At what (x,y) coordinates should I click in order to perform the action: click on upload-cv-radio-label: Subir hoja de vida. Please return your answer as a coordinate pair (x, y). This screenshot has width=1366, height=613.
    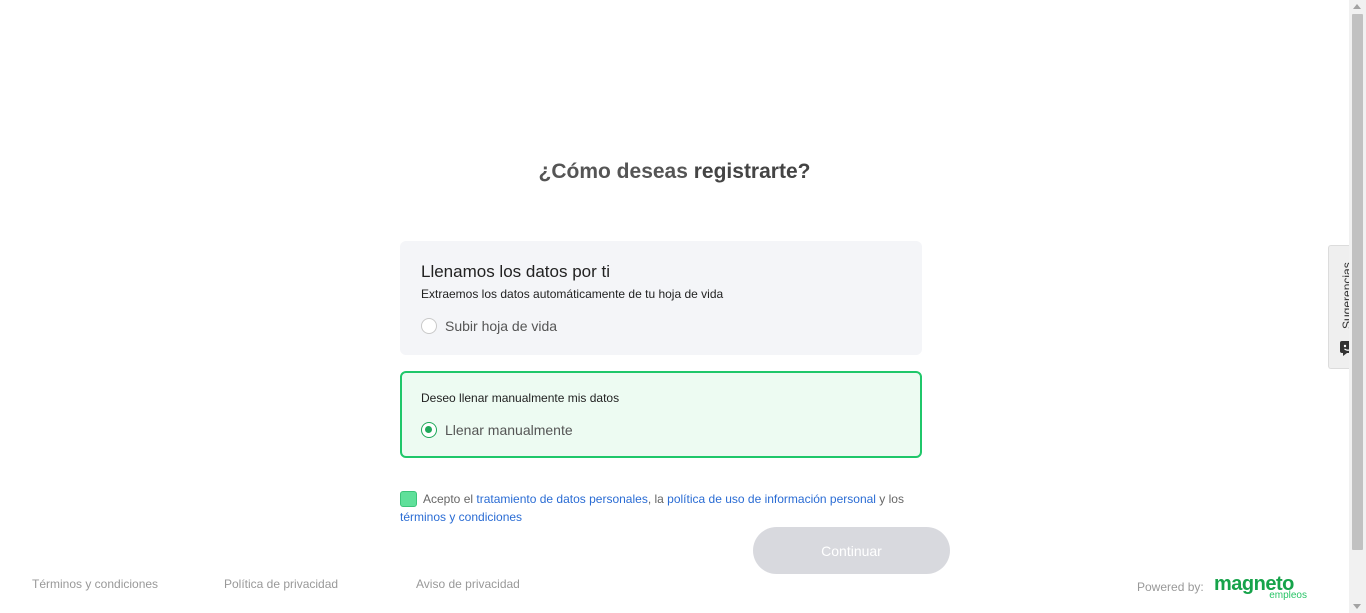
    Looking at the image, I should click on (501, 326).